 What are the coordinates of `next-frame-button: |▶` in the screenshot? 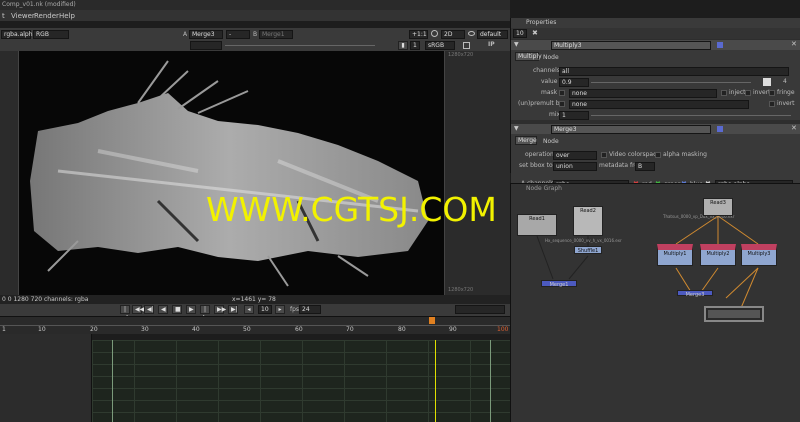 It's located at (205, 313).